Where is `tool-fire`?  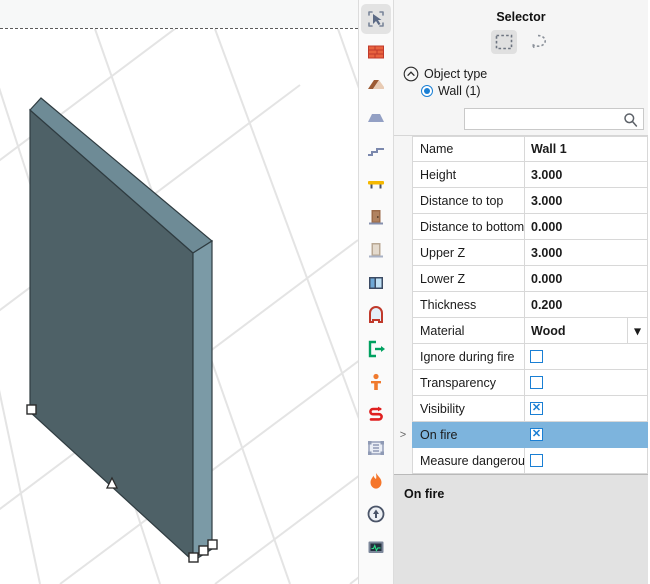 tool-fire is located at coordinates (376, 481).